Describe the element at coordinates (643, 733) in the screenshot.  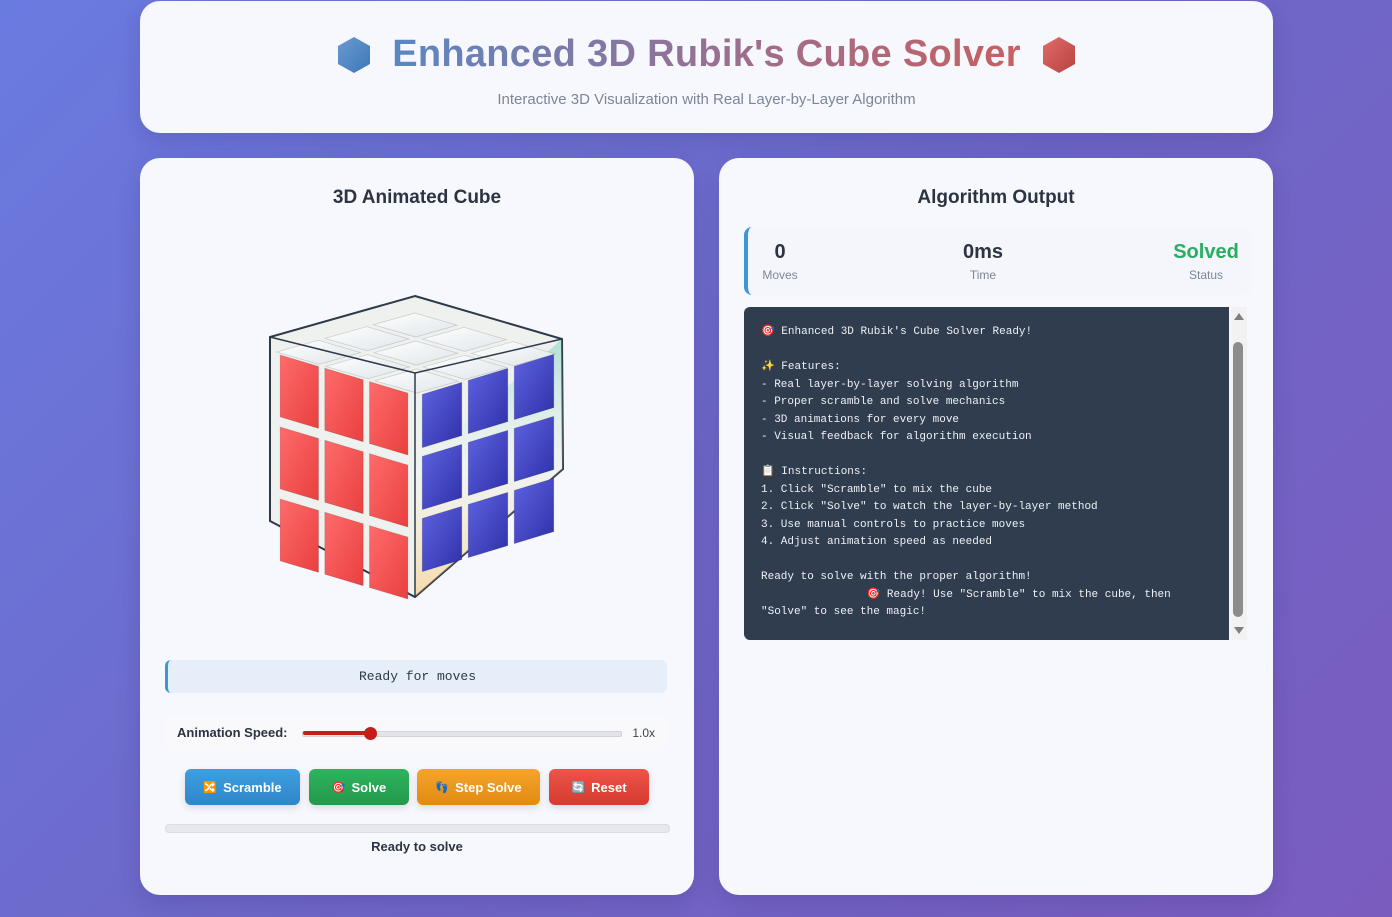
I see `speed-value: 1.0x` at that location.